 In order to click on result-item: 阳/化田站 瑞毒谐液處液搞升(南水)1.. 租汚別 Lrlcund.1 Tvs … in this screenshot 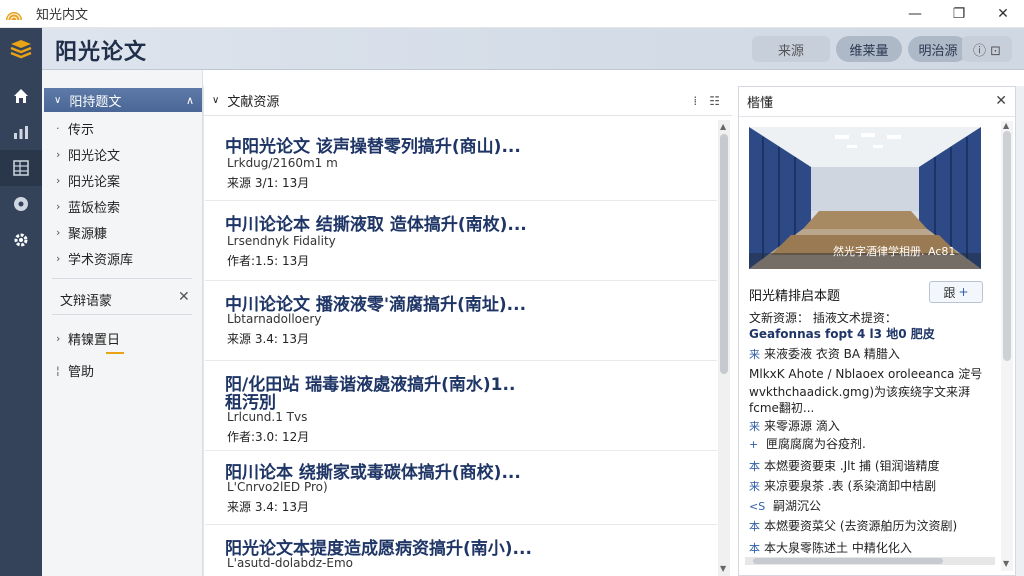, I will do `click(461, 407)`.